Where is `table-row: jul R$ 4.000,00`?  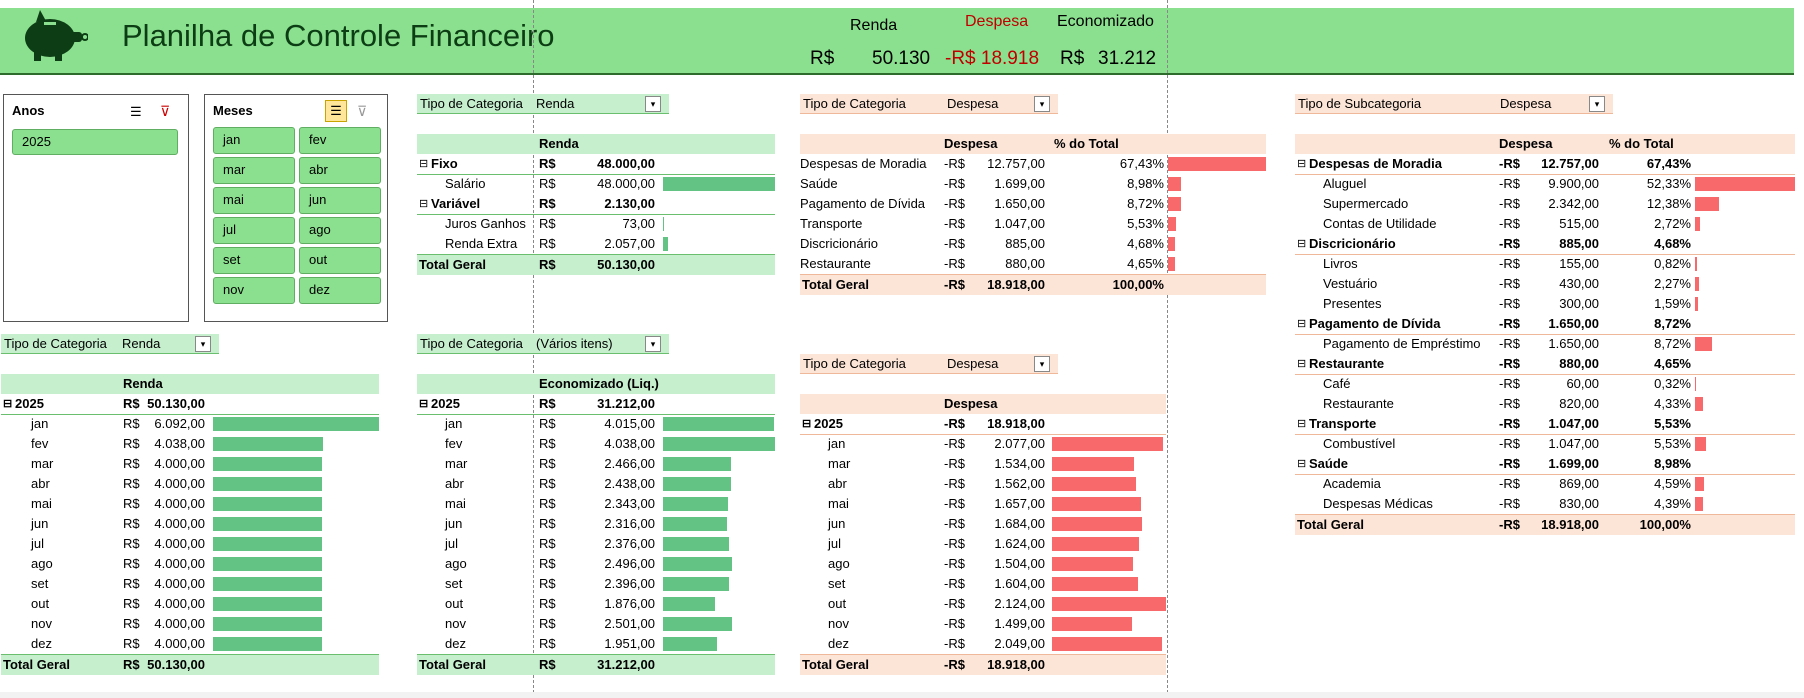
table-row: jul R$ 4.000,00 is located at coordinates (190, 544).